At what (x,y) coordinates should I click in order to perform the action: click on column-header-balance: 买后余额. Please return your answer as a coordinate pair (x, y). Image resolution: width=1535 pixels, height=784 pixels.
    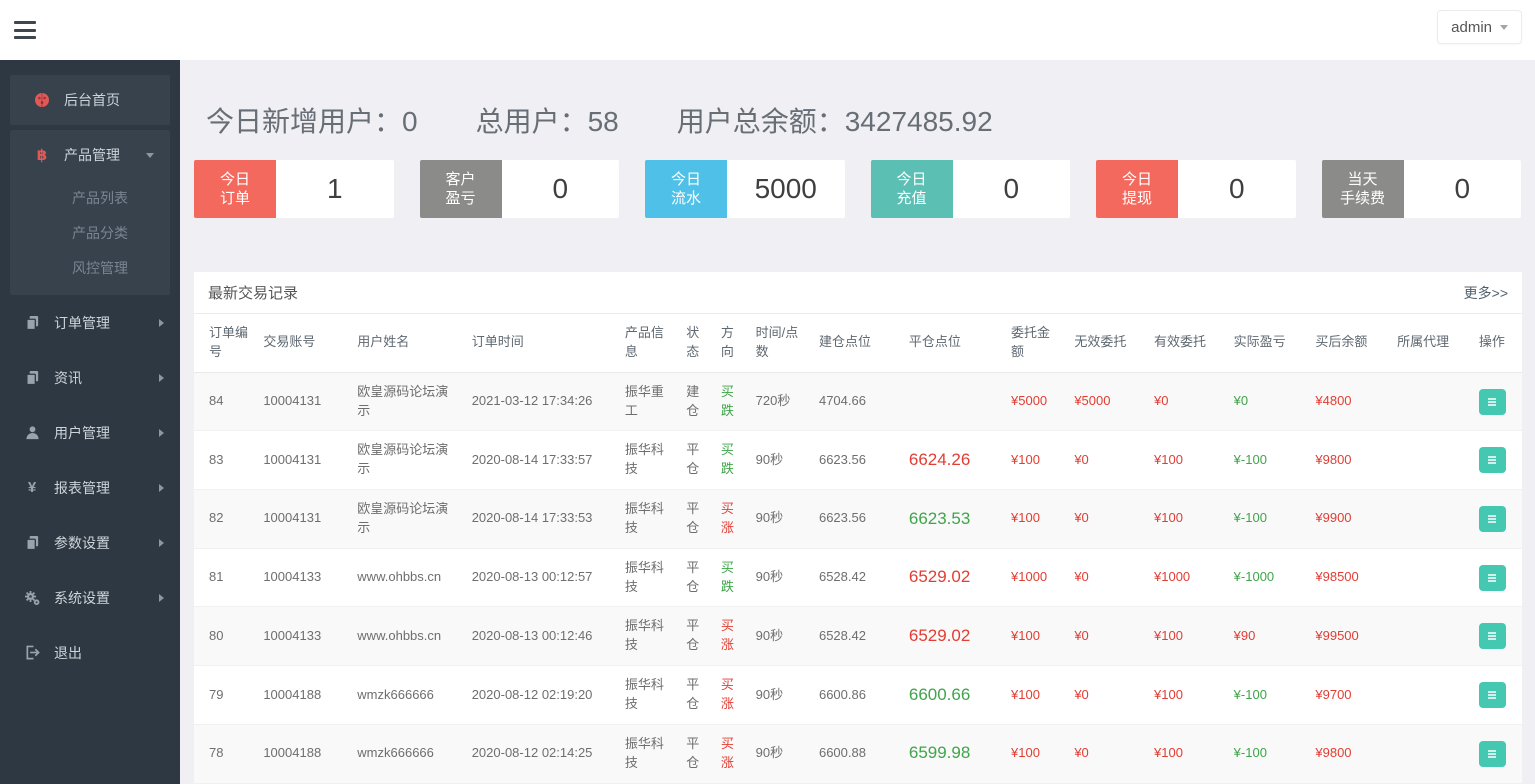
    Looking at the image, I should click on (1350, 343).